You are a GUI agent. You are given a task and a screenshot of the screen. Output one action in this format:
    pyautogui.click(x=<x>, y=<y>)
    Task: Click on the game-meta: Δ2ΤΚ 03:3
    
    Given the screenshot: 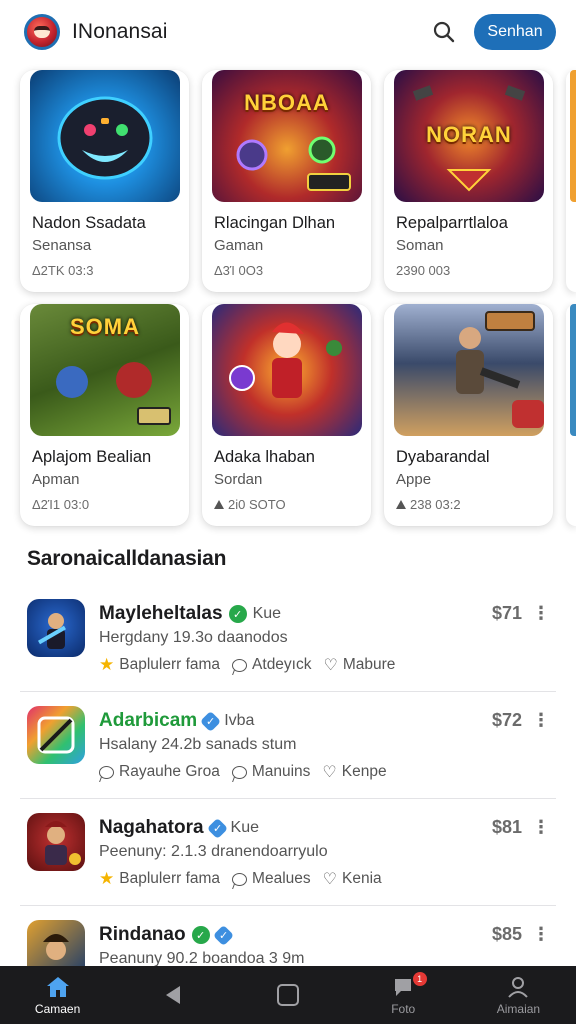 What is the action you would take?
    pyautogui.click(x=63, y=270)
    